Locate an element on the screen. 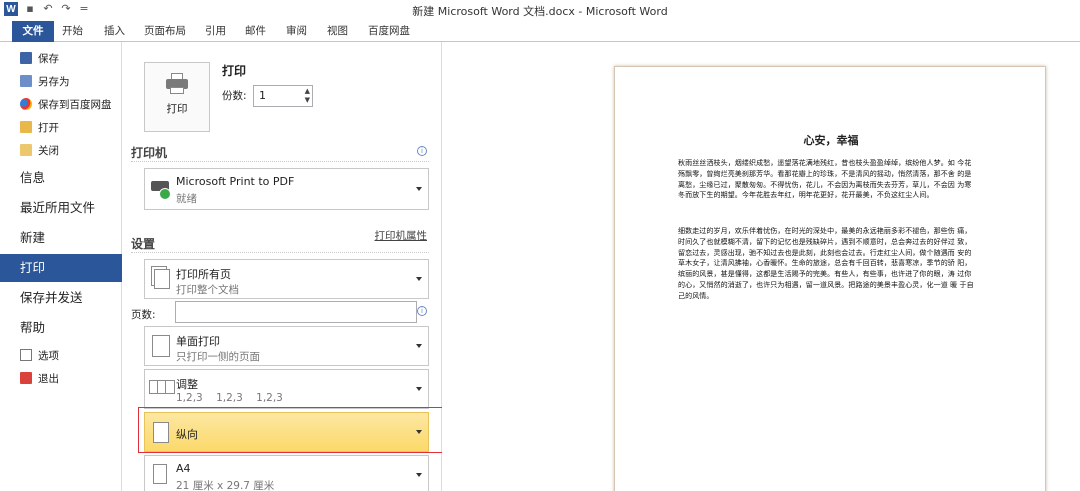 The height and width of the screenshot is (491, 1080). pages-input is located at coordinates (296, 312).